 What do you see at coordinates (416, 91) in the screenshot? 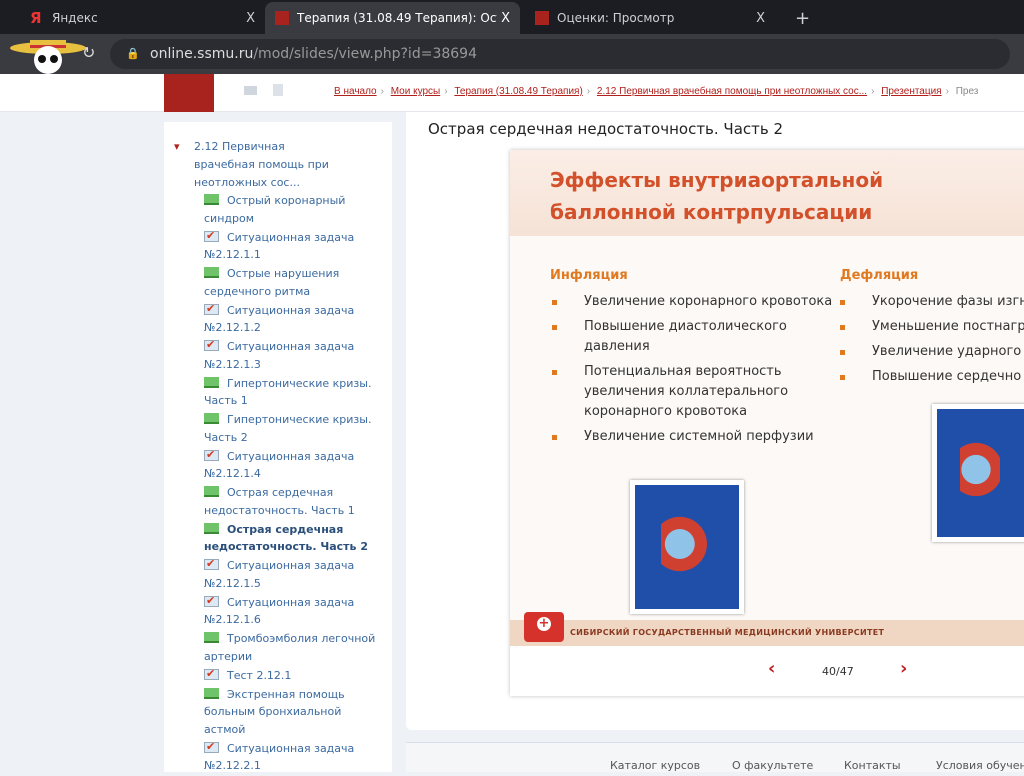
I see `breadcrumb-my-courses: Мои курсы` at bounding box center [416, 91].